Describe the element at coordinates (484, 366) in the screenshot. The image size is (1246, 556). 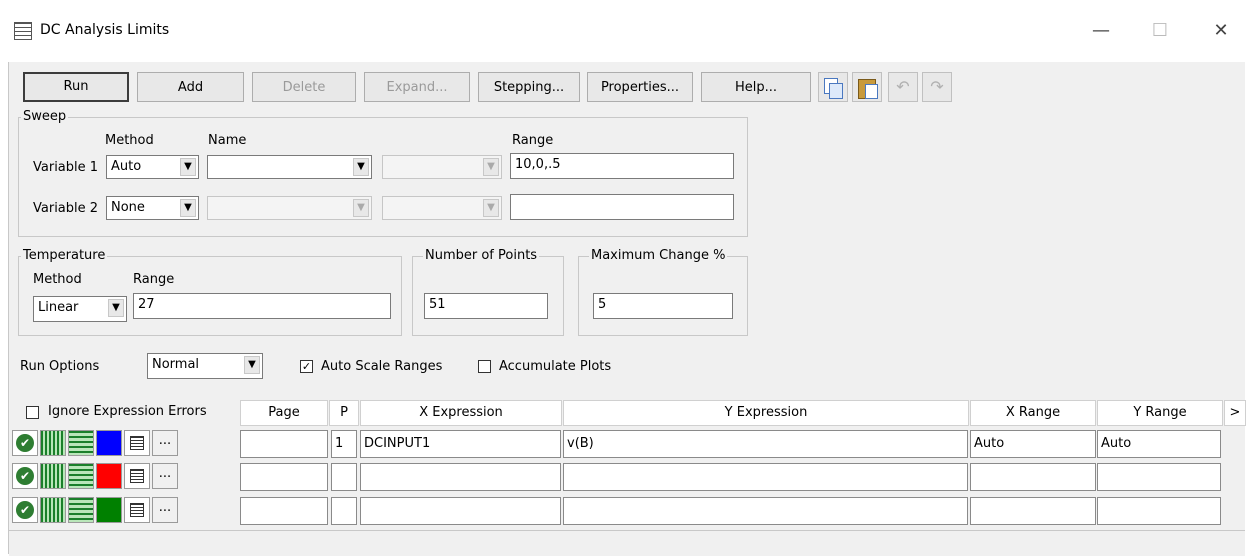
I see `accumulate-checkbox` at that location.